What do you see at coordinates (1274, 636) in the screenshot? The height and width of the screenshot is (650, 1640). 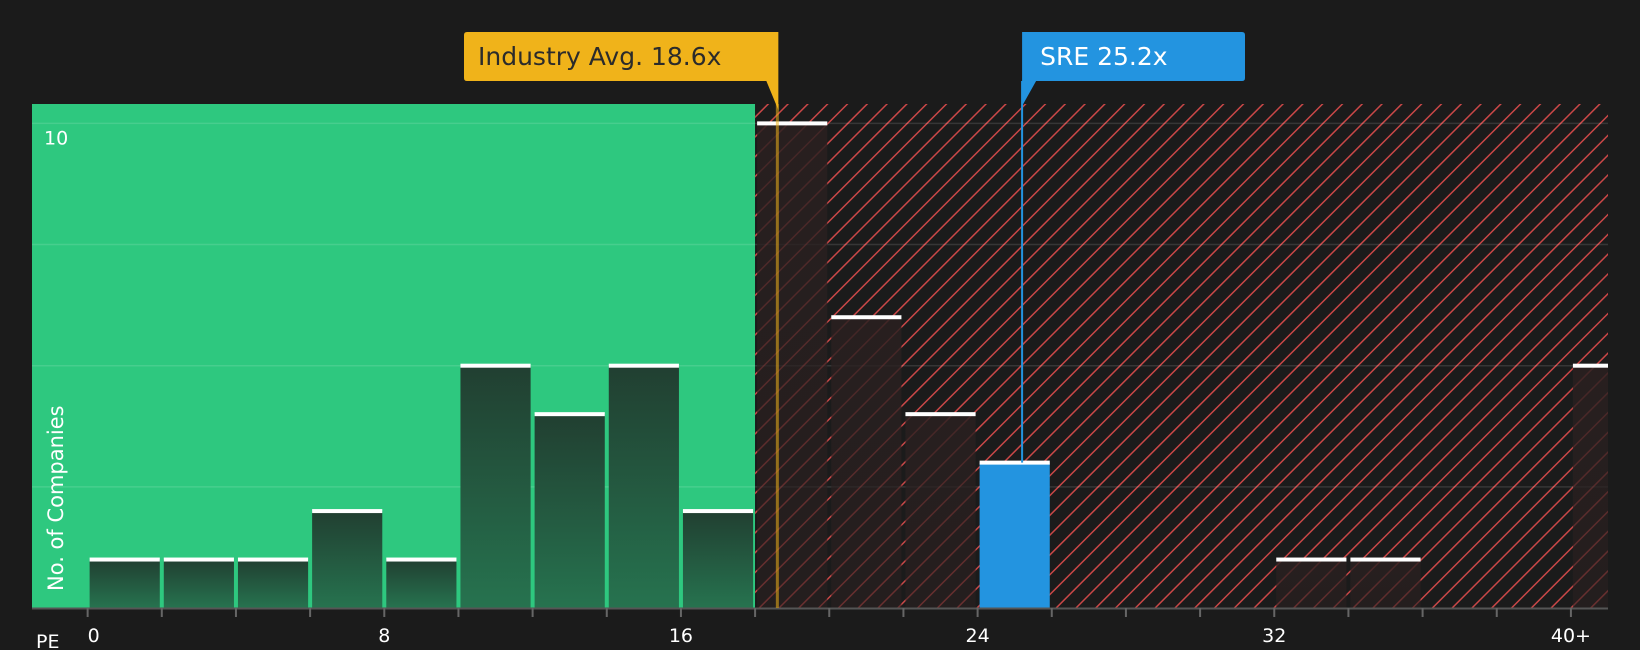 I see `x-tick-label: 32` at bounding box center [1274, 636].